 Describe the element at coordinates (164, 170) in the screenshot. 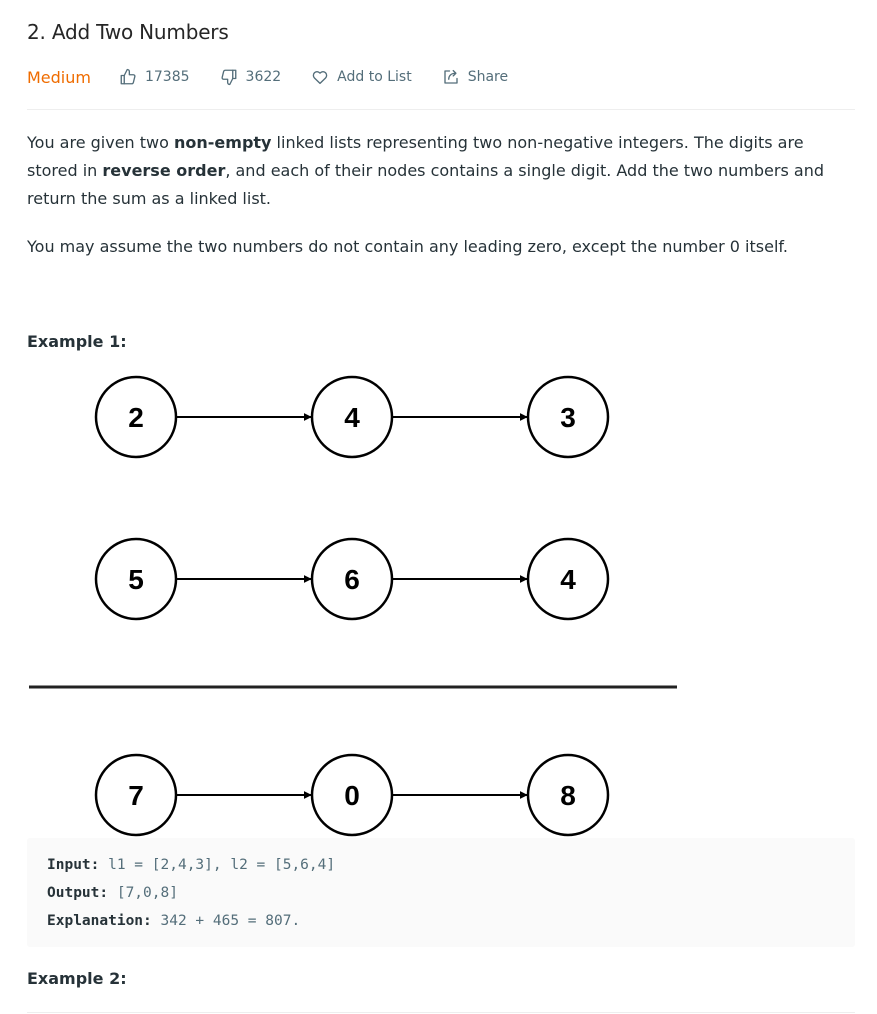

I see `description-bold-text: reverse order` at that location.